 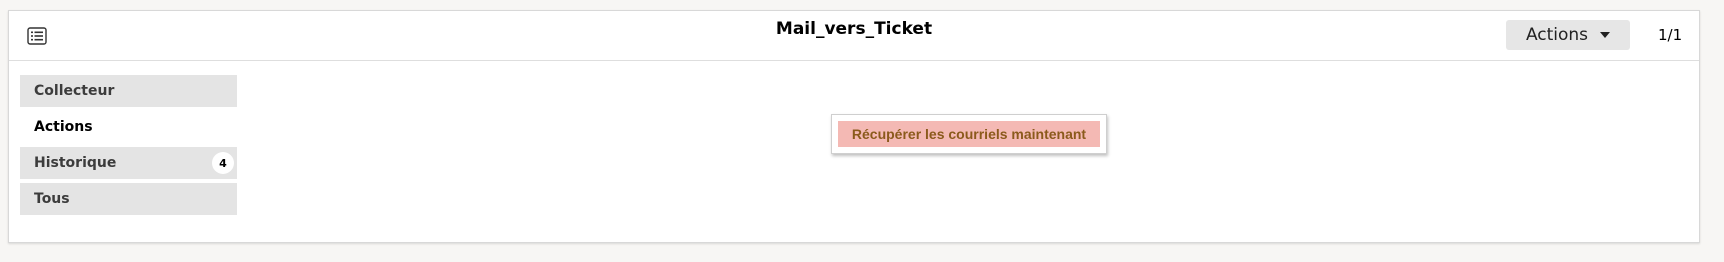 I want to click on actions-card: Récupérer les courriels maintenant, so click(x=969, y=134).